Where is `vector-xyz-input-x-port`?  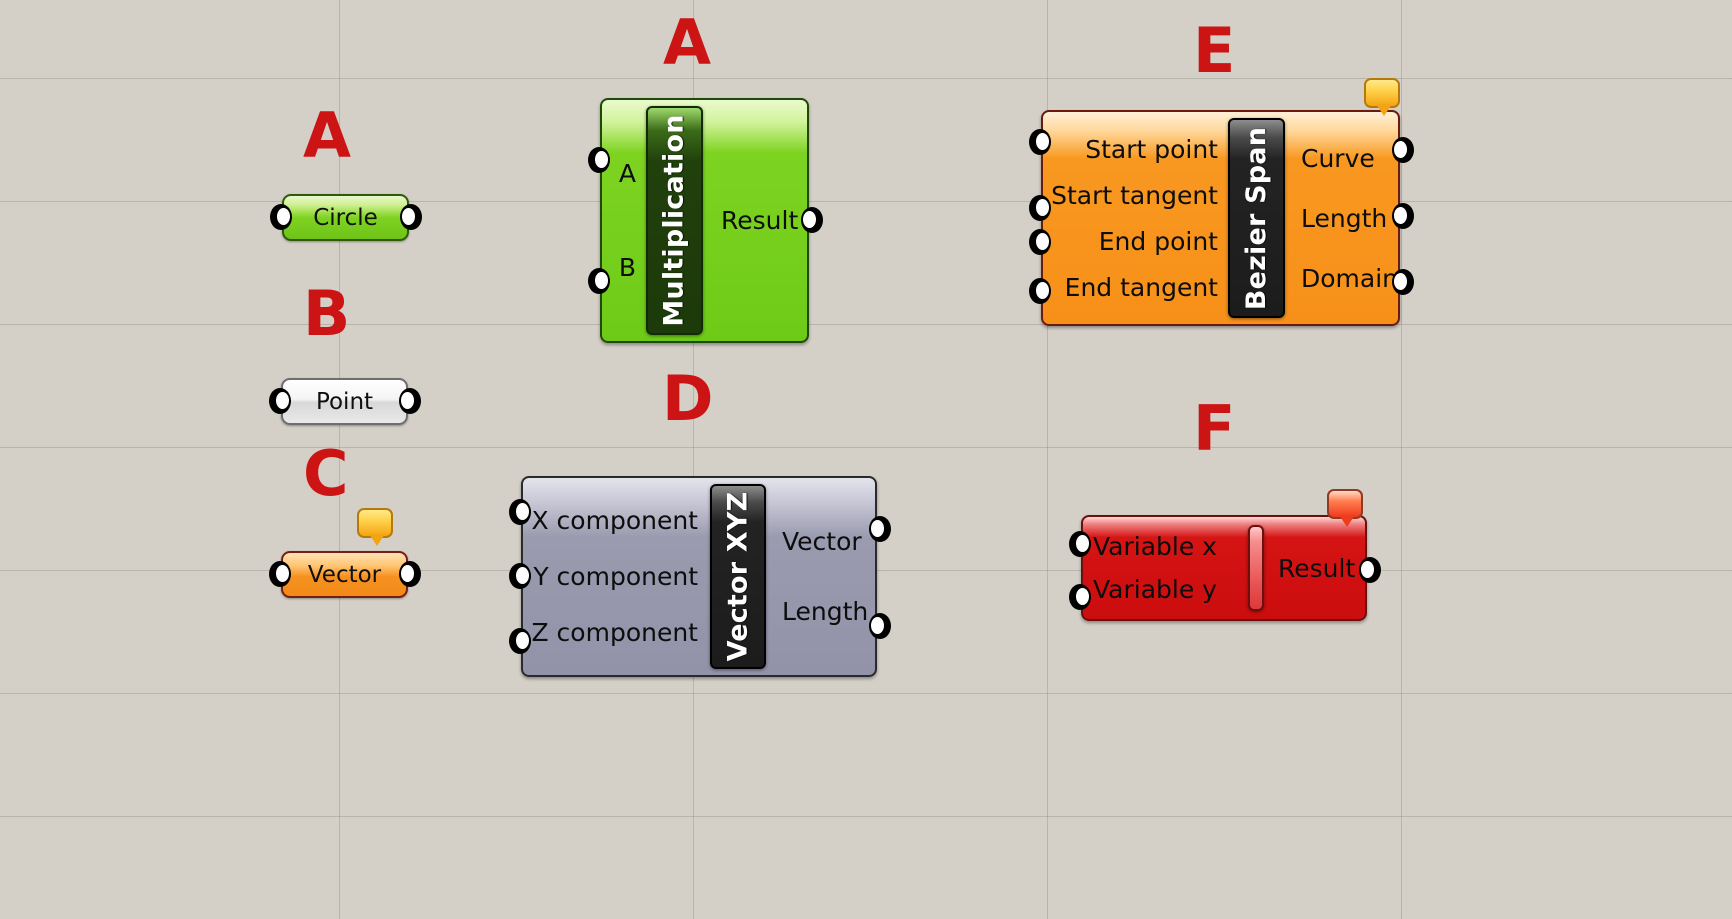 vector-xyz-input-x-port is located at coordinates (520, 512).